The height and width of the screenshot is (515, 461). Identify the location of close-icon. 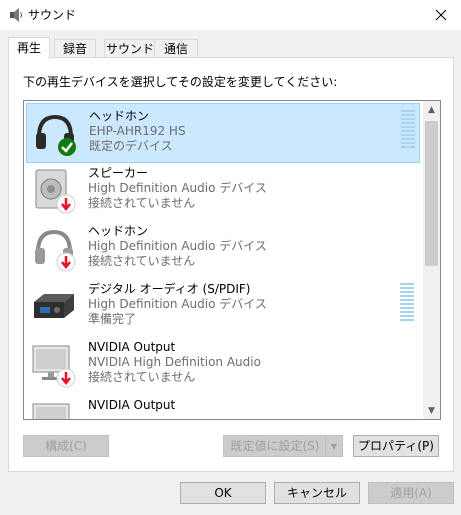
(441, 15).